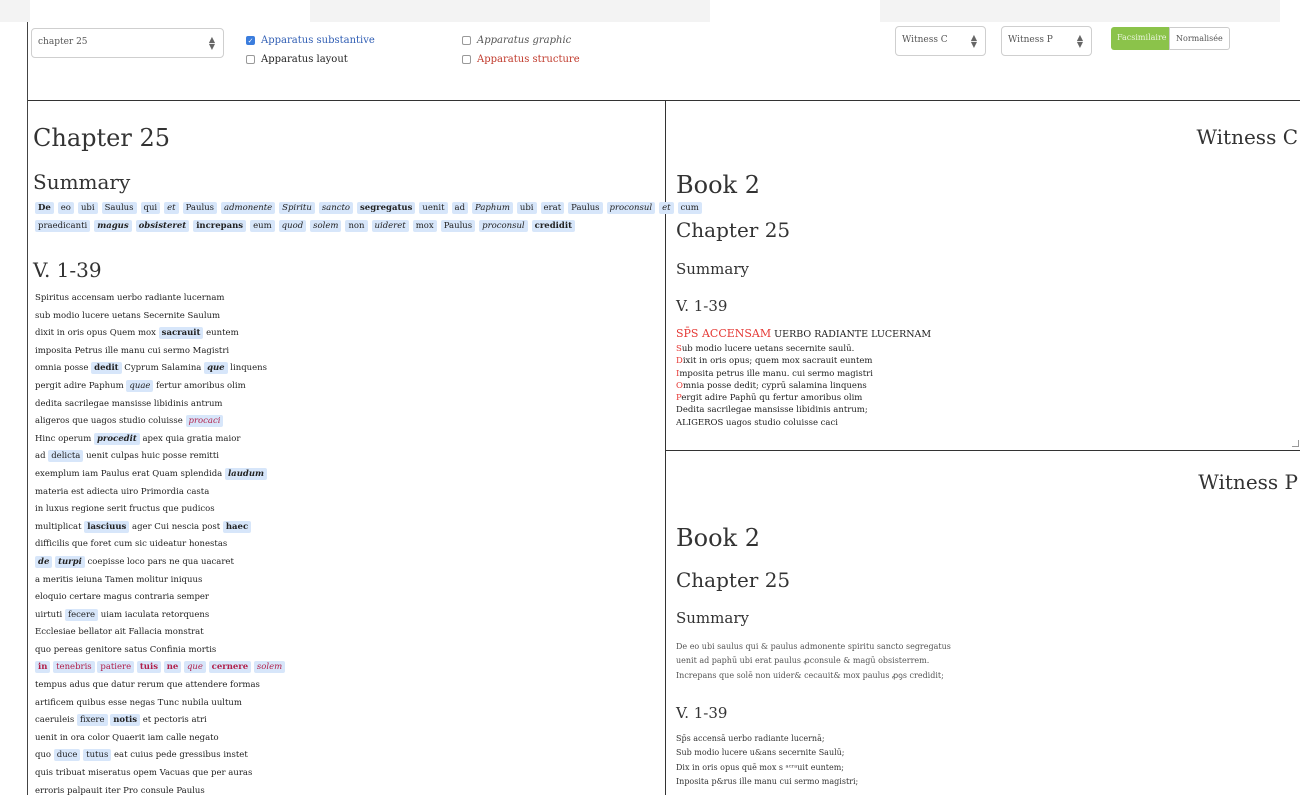 The width and height of the screenshot is (1300, 800). I want to click on summary-word: cum, so click(689, 208).